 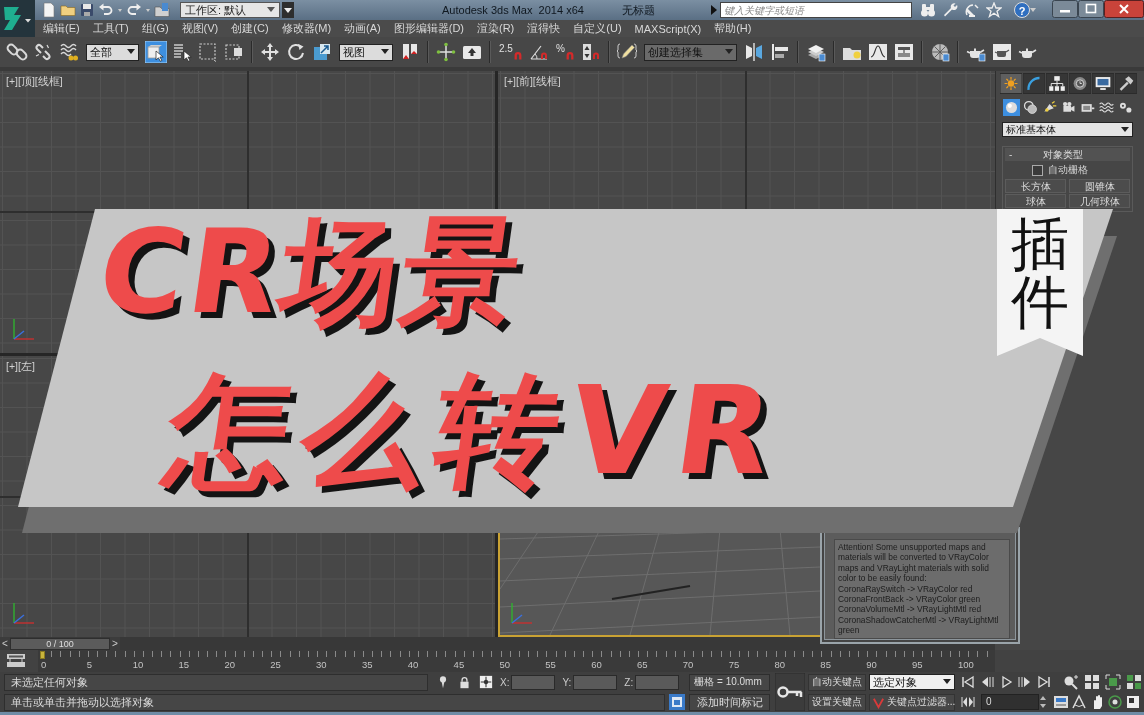 I want to click on frame-number: 50, so click(x=505, y=664).